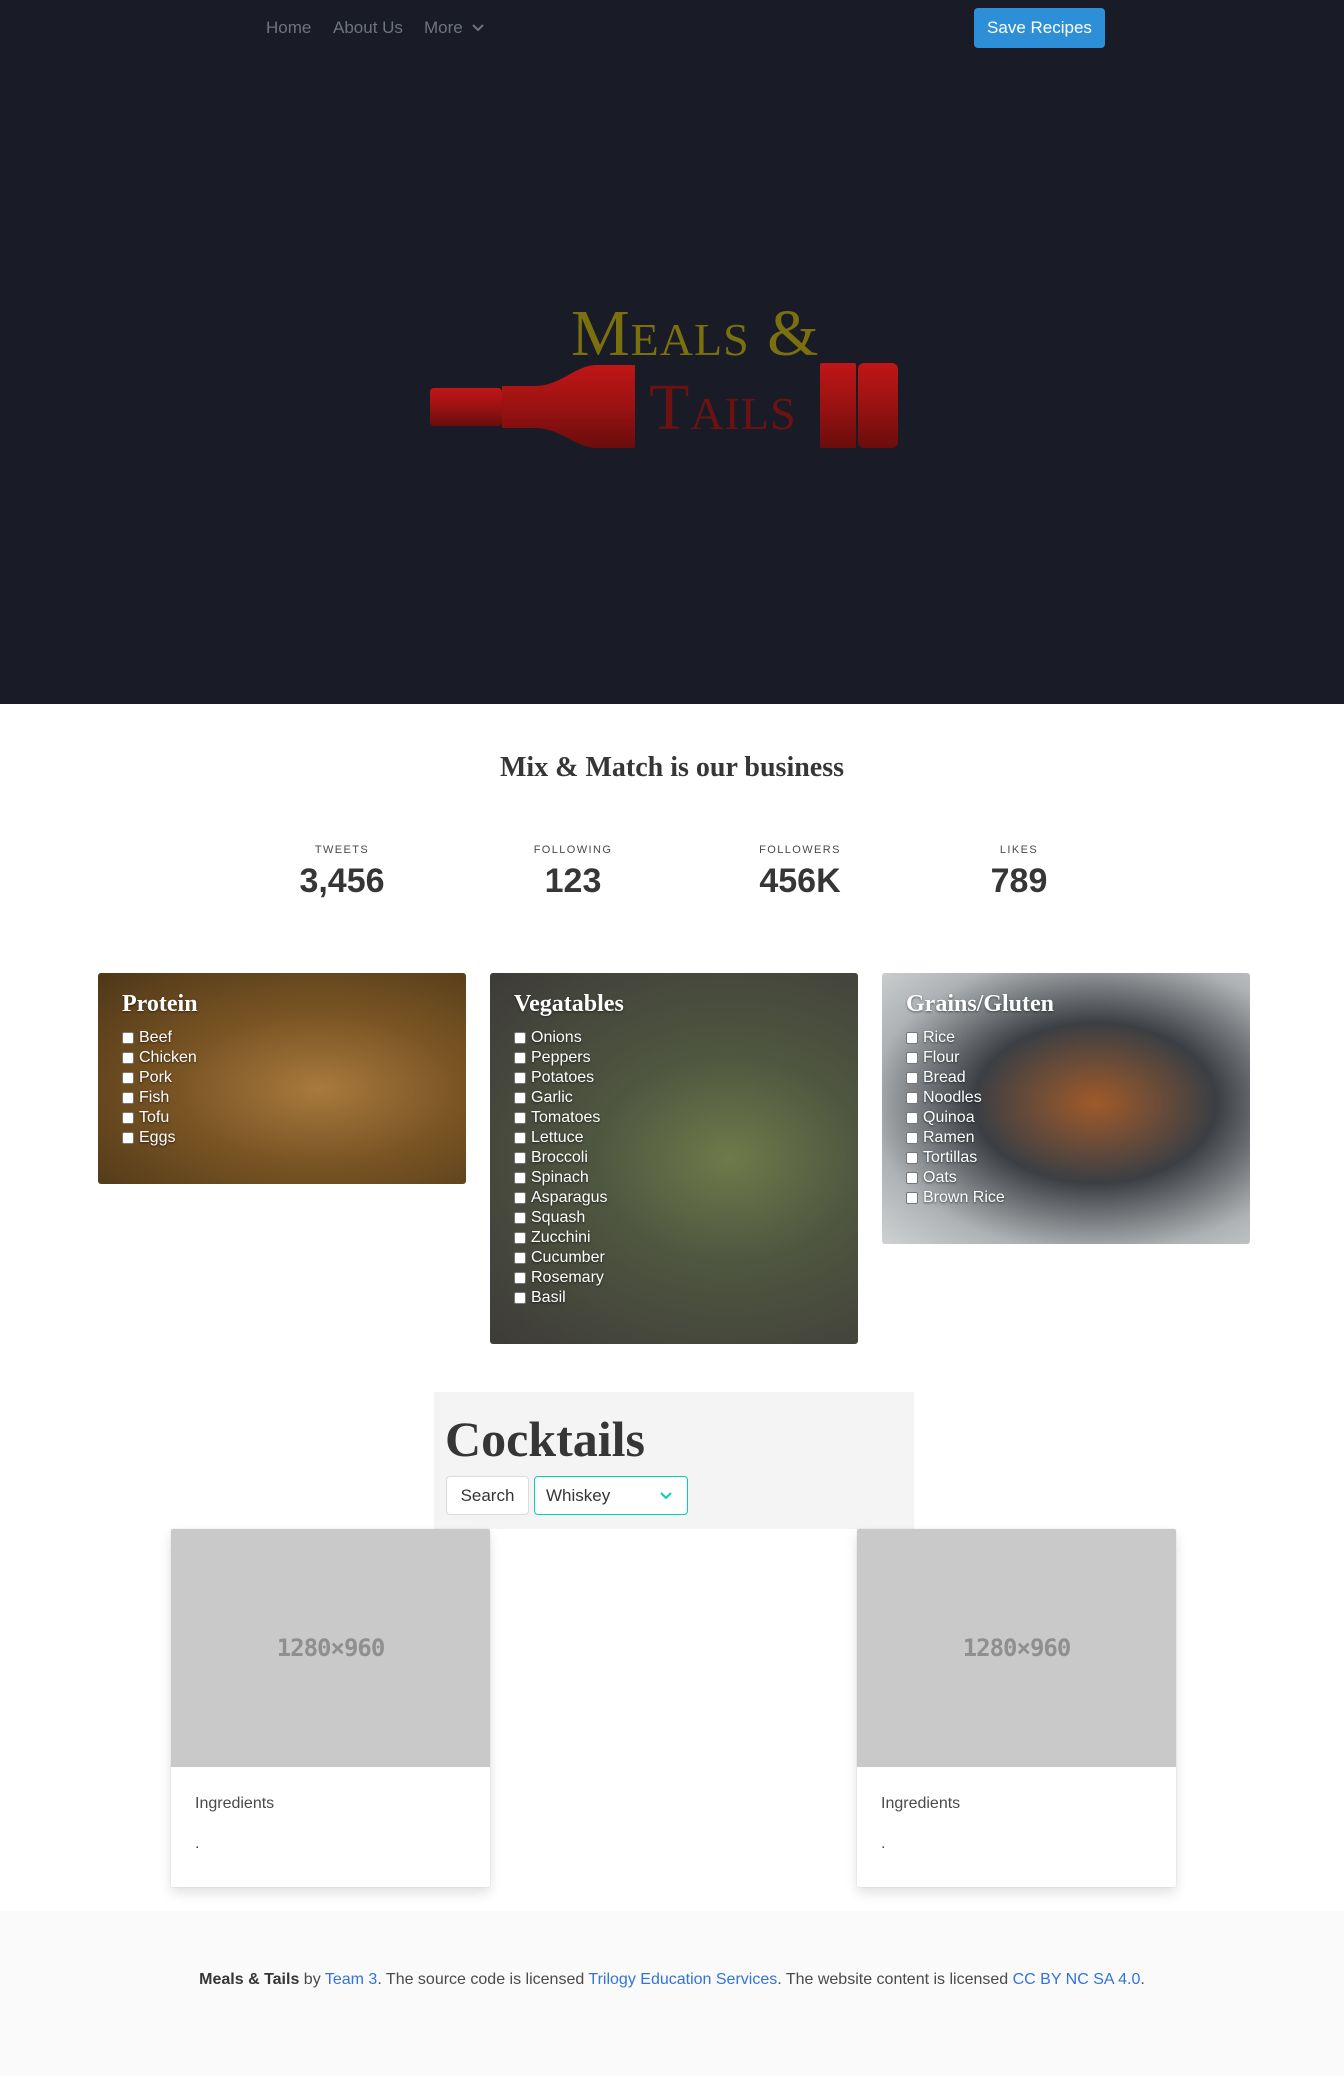  I want to click on ingredient-label: Tortillas, so click(950, 1157).